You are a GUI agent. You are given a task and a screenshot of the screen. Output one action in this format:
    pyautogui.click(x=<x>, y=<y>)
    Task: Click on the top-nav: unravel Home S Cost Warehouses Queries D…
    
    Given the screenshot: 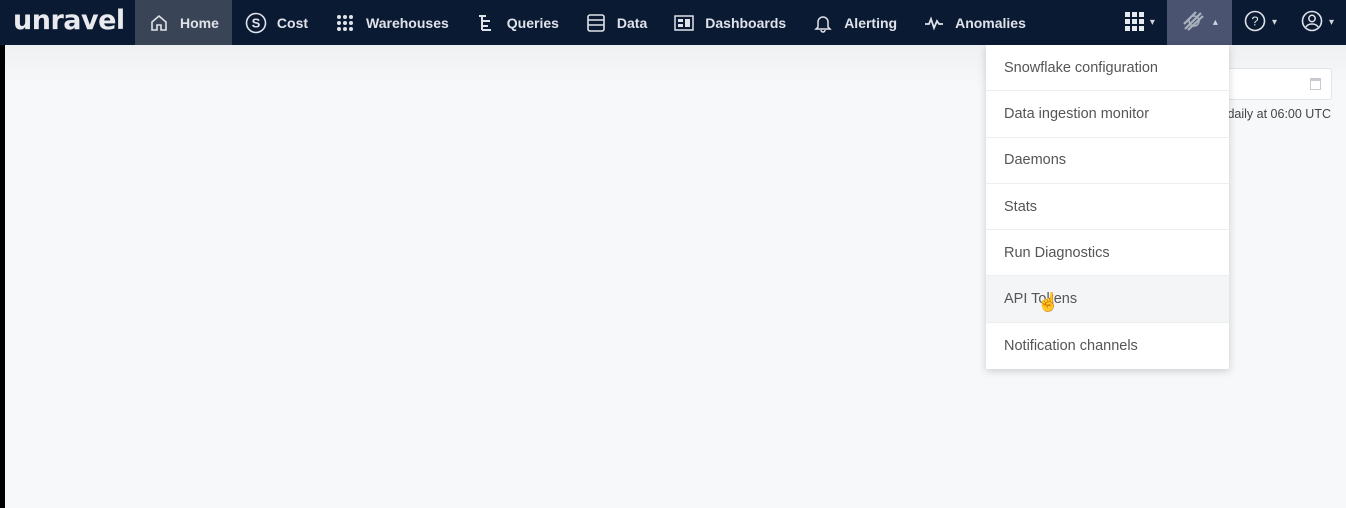 What is the action you would take?
    pyautogui.click(x=673, y=22)
    